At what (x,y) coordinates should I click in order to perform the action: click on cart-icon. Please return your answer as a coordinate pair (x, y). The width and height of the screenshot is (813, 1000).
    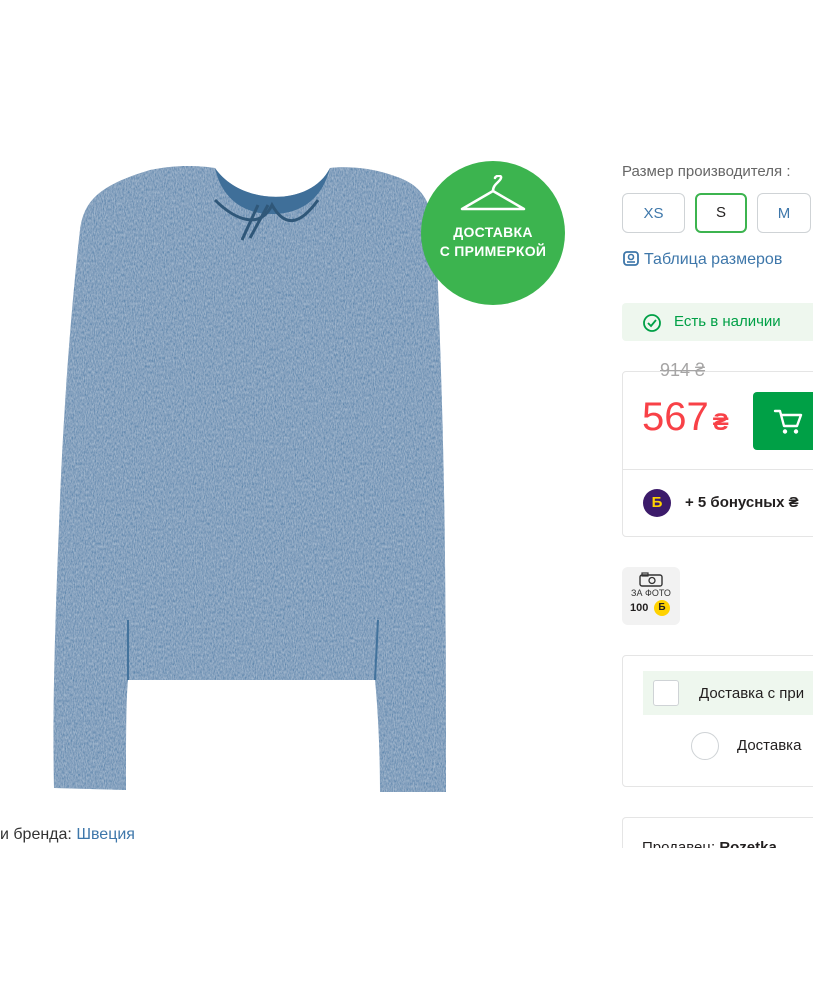
    Looking at the image, I should click on (788, 421).